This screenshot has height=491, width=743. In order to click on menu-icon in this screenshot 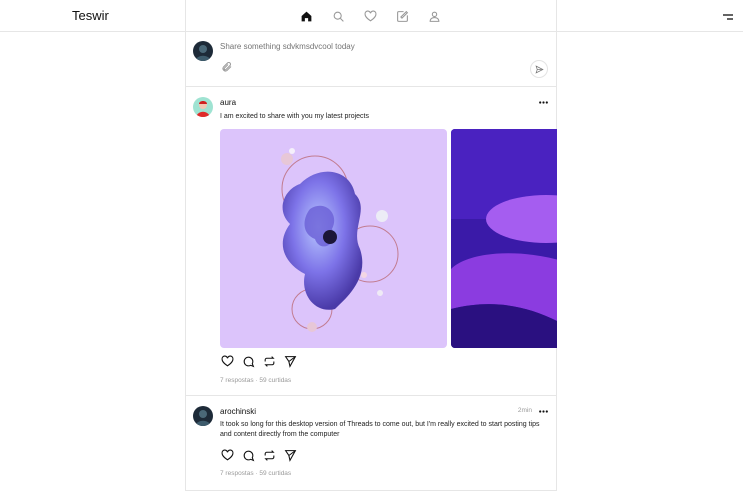, I will do `click(728, 16)`.